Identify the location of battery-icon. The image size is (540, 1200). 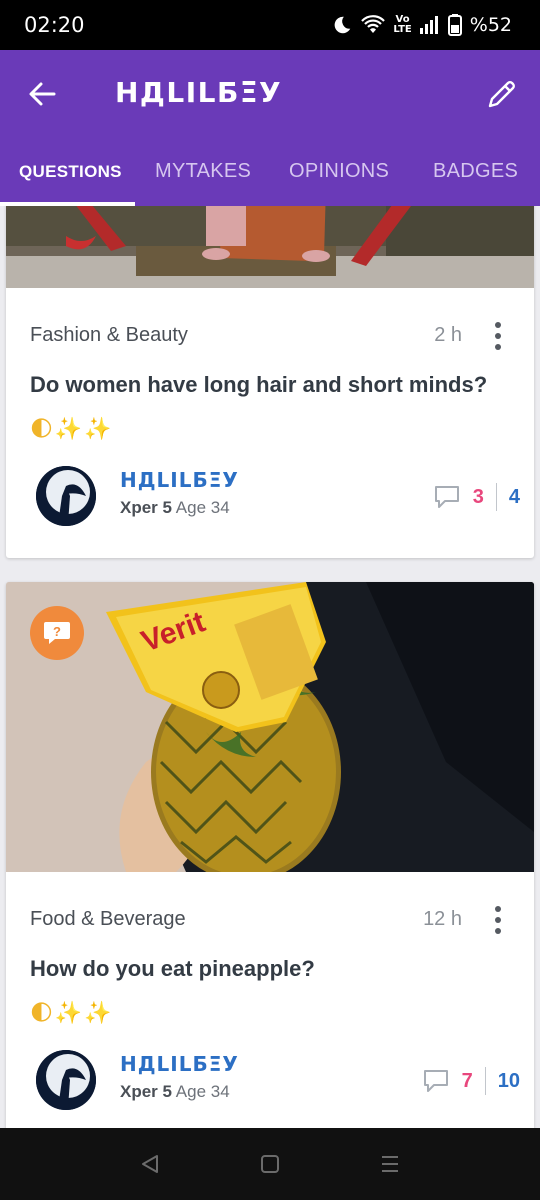
(454, 25).